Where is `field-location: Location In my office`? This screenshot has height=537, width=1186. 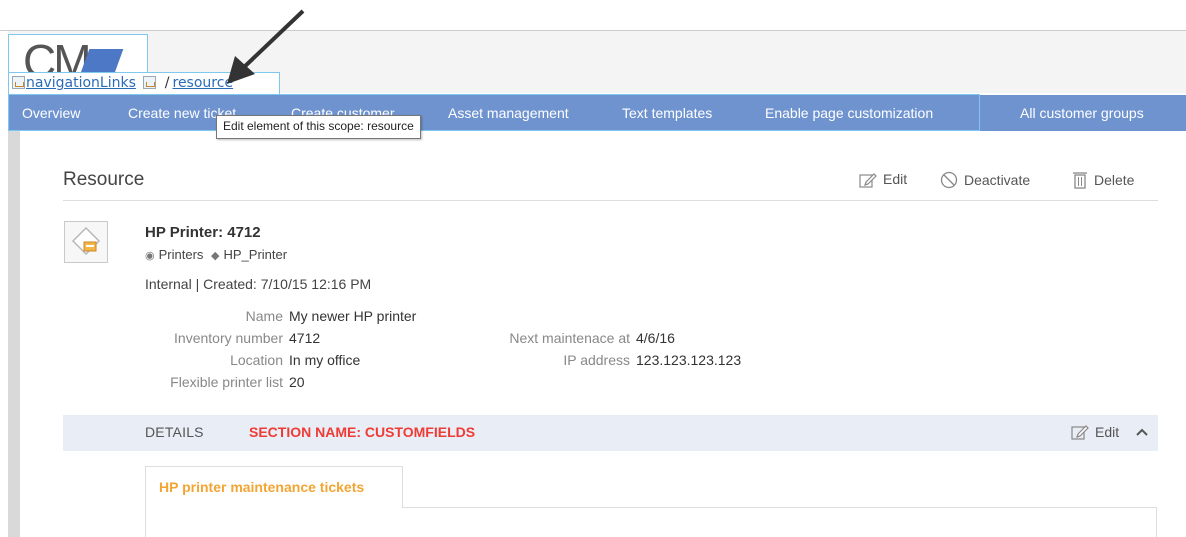
field-location: Location In my office is located at coordinates (252, 360).